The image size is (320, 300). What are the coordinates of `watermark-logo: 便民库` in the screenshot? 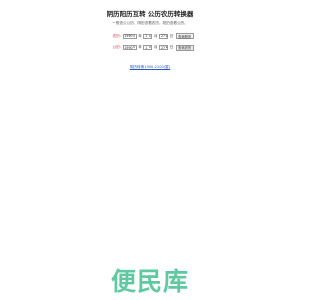 It's located at (149, 281).